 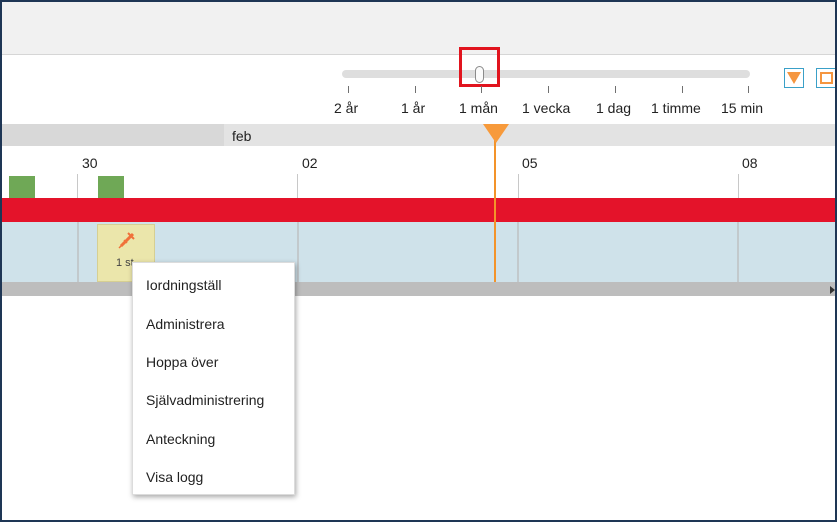 I want to click on day-label: 05, so click(x=530, y=163).